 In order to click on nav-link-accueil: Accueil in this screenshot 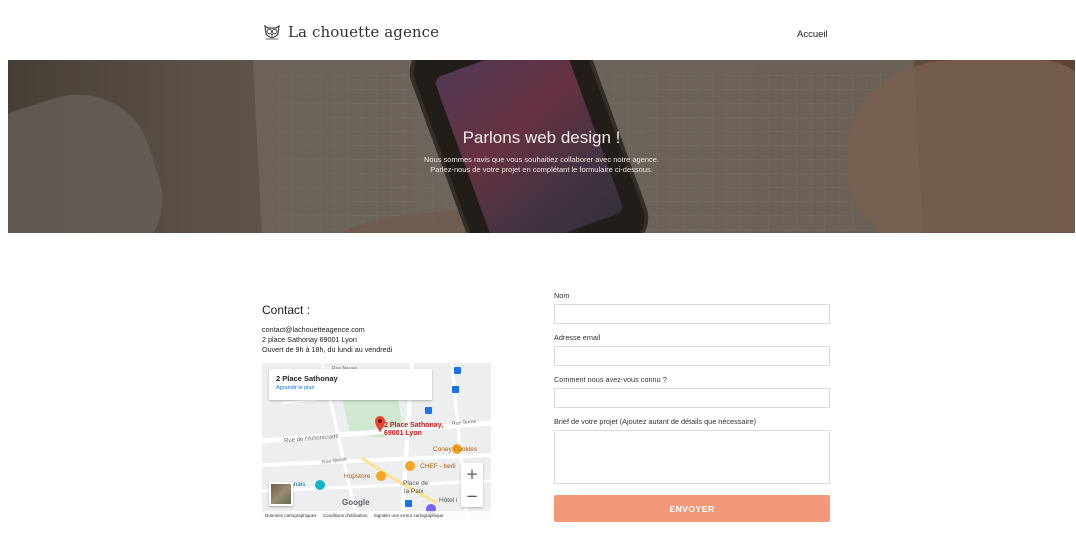, I will do `click(812, 34)`.